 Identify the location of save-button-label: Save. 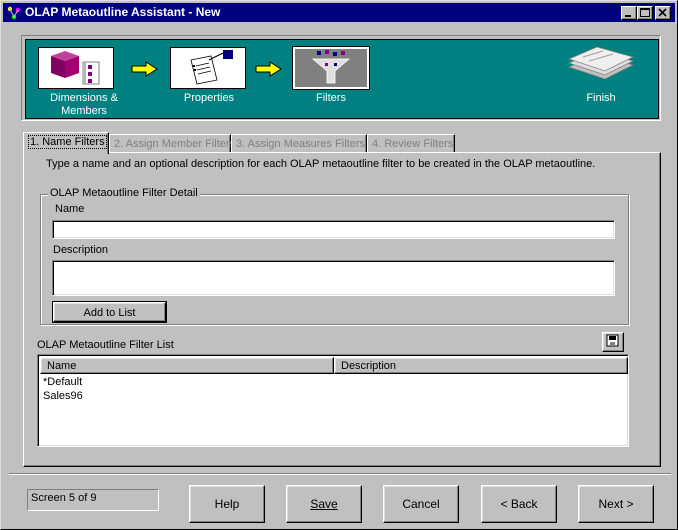
(324, 504).